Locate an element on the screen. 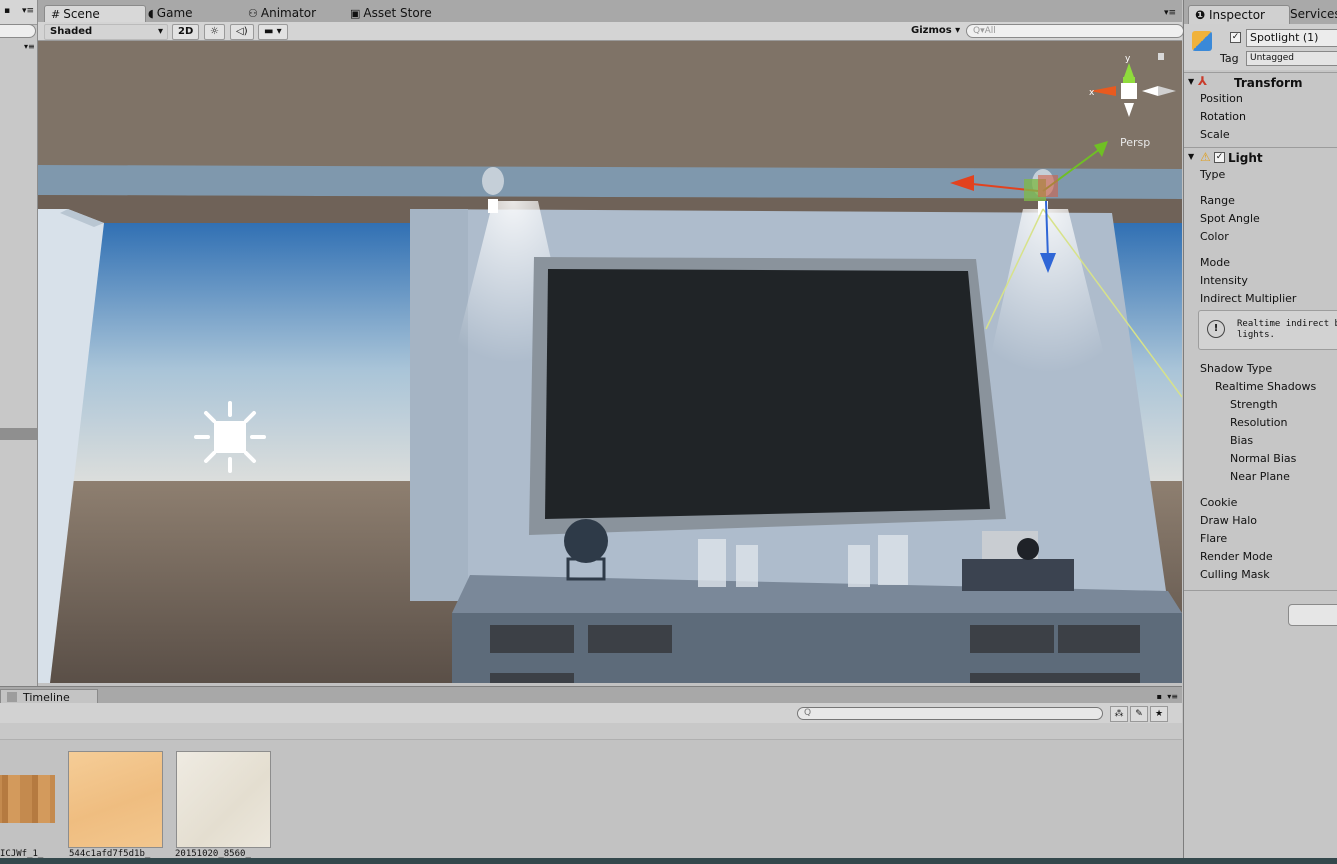  culling-mask-label: Culling Mask is located at coordinates (1235, 574).